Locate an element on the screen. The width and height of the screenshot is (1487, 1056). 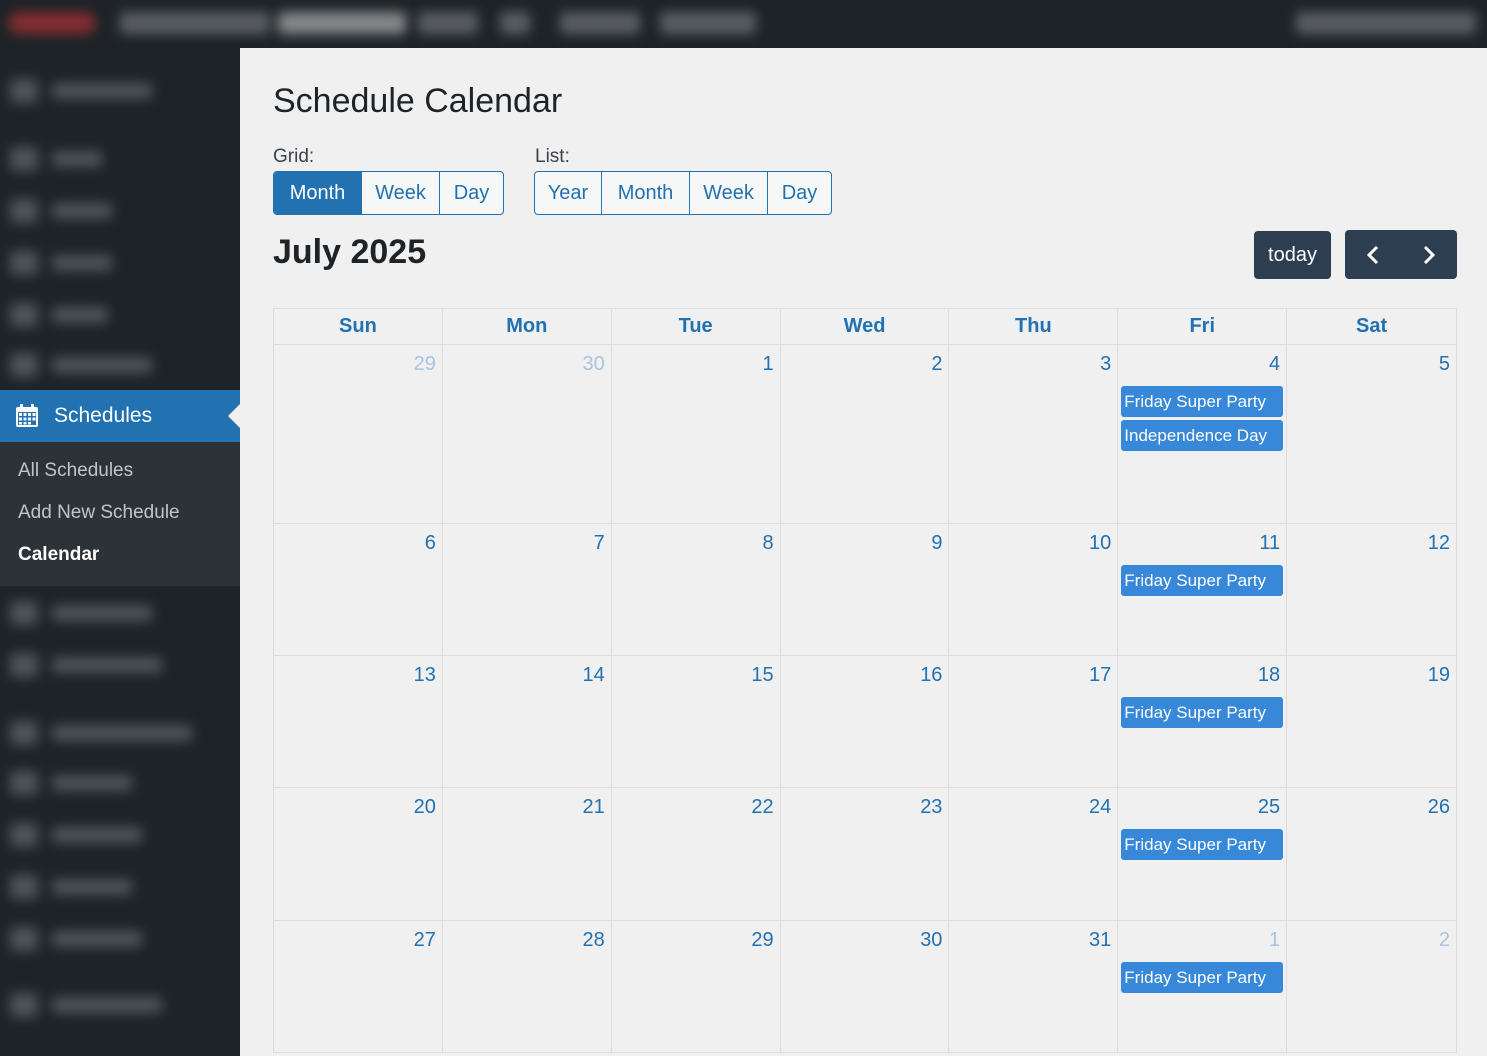
grid-week-button: Week is located at coordinates (401, 193).